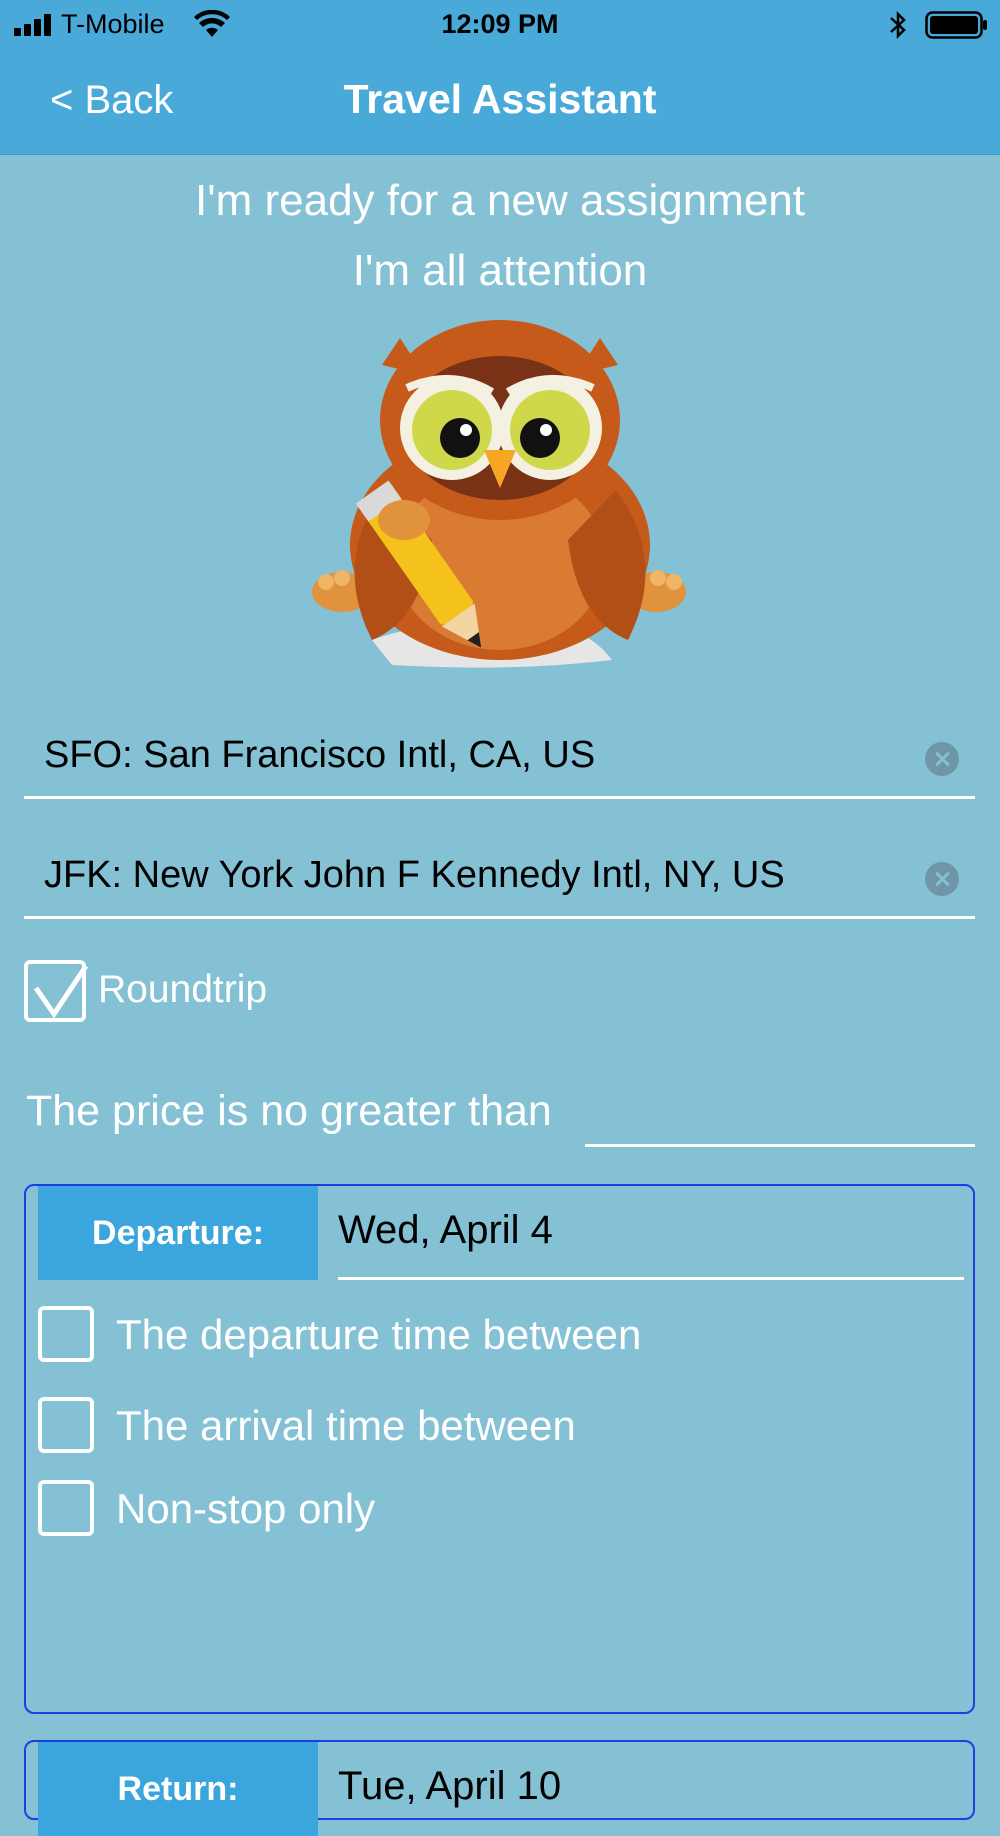 The image size is (1000, 1836). I want to click on return-panel: Return: Tue, April 10, so click(499, 1788).